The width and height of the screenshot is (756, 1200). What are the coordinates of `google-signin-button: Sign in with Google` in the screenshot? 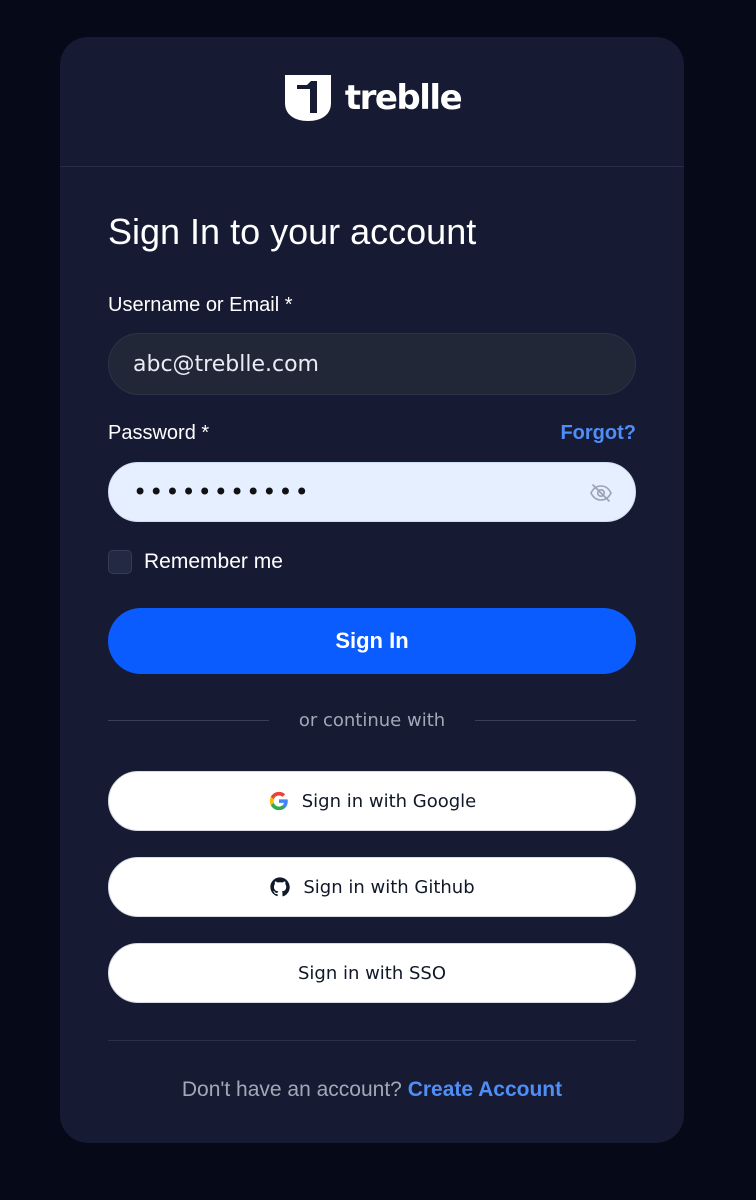 It's located at (372, 801).